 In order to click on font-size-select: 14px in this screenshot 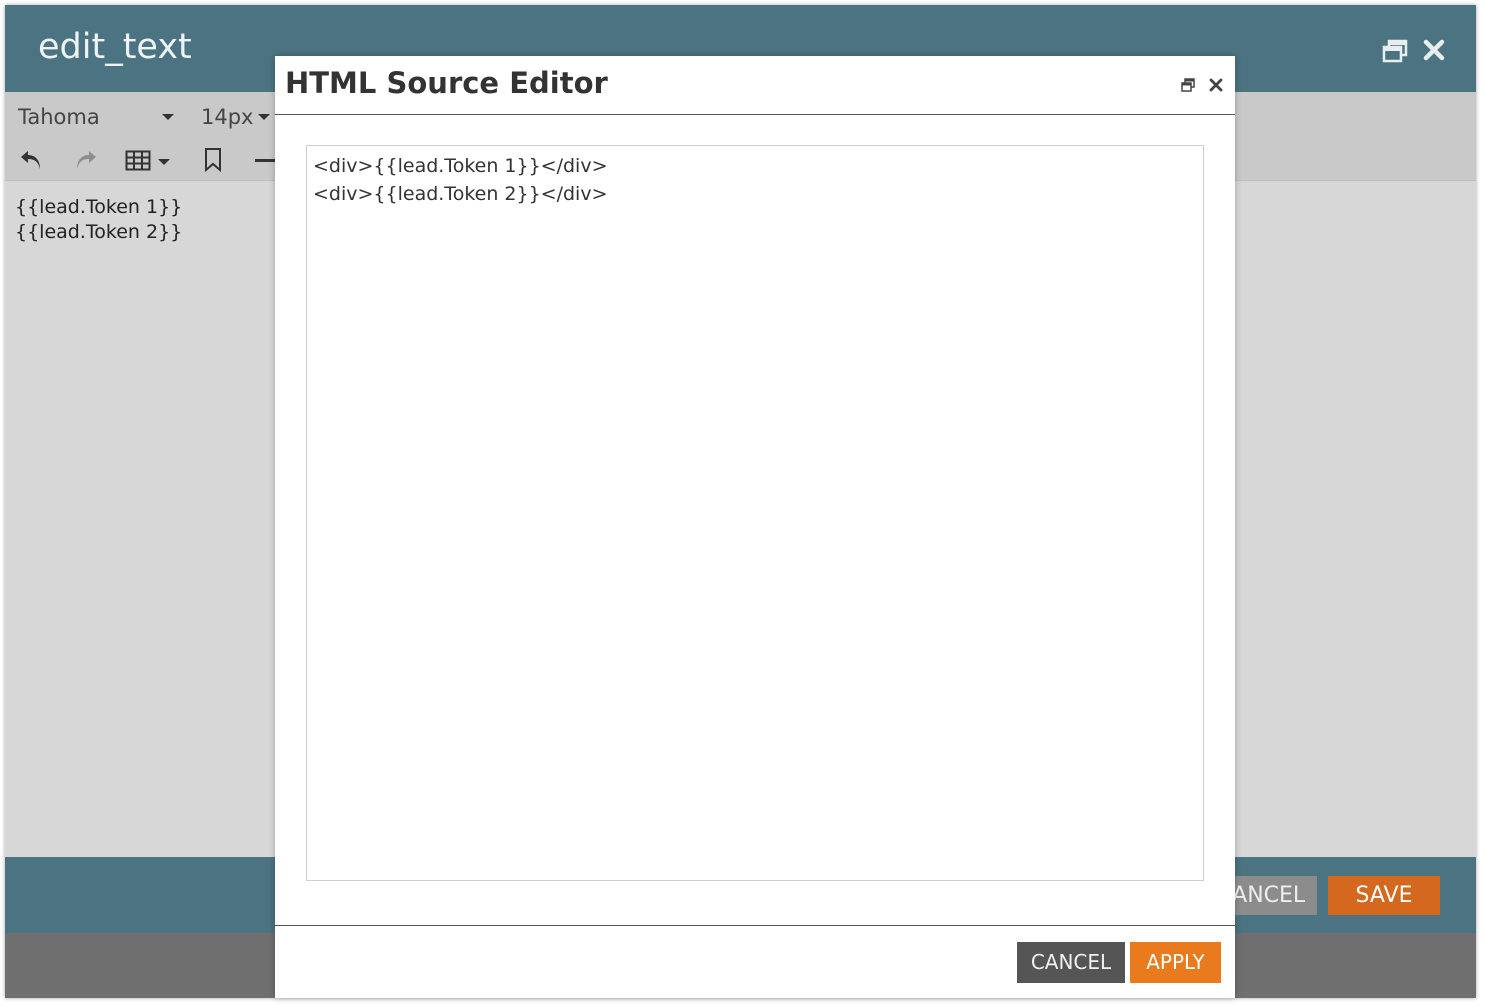, I will do `click(238, 117)`.